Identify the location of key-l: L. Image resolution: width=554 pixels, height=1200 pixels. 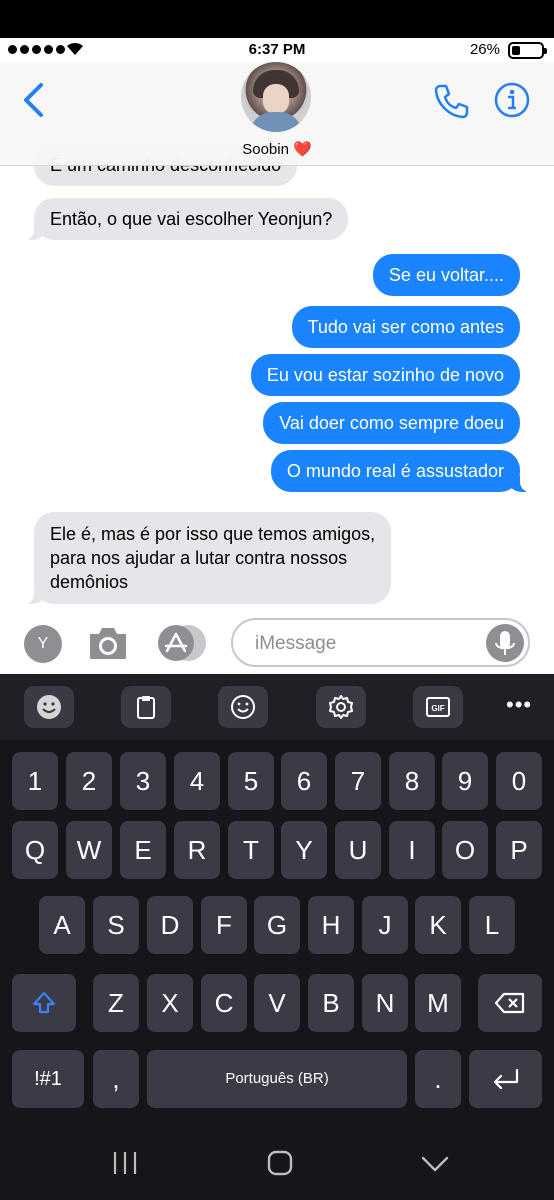
(492, 925).